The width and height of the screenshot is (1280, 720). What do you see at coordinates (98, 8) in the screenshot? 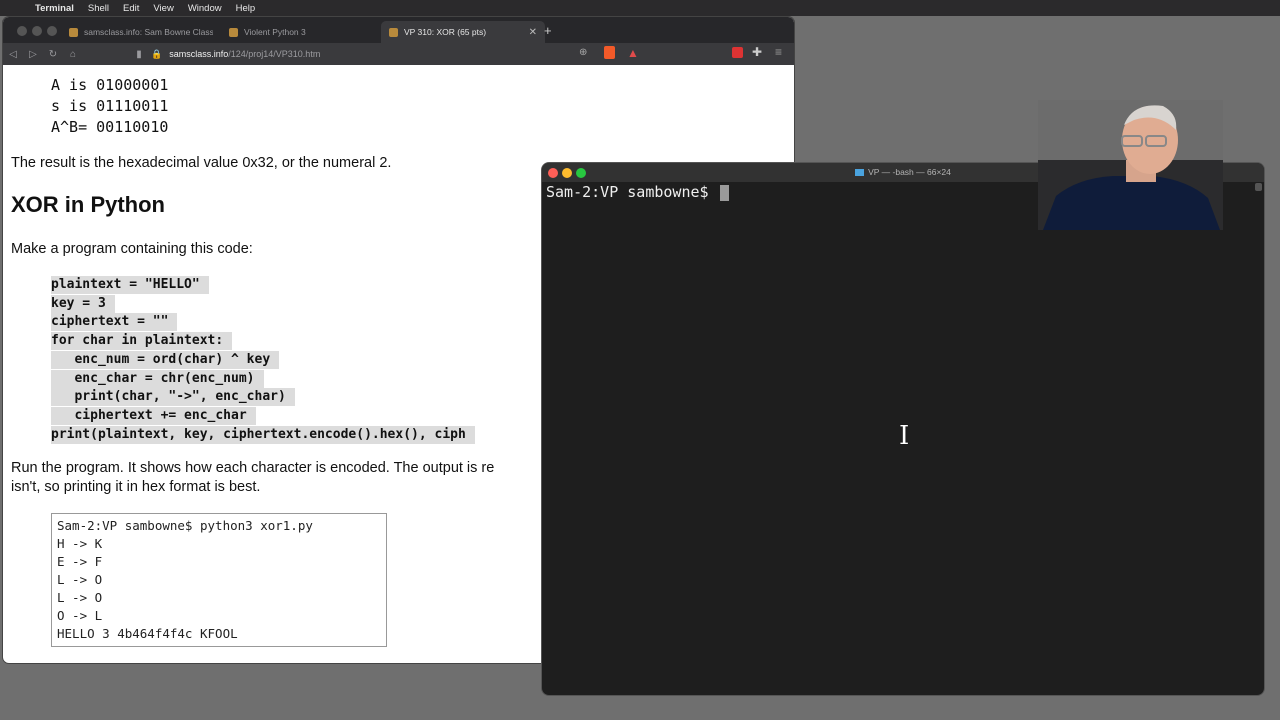
I see `menu-shell: Shell` at bounding box center [98, 8].